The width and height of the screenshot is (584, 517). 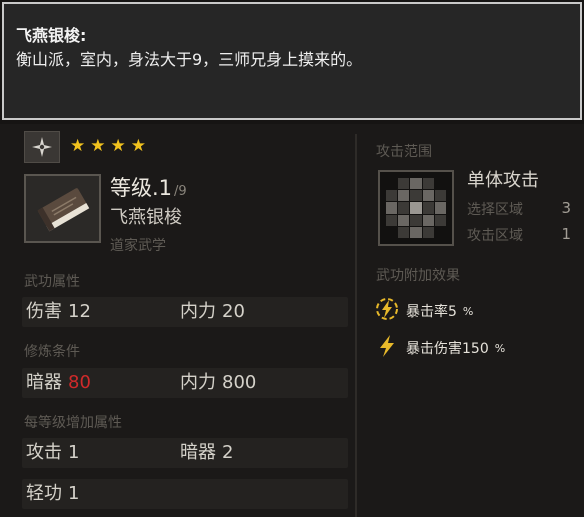 What do you see at coordinates (189, 59) in the screenshot?
I see `tooltip-description: 衡山派，室内，身法大于9，三师兄身上摸来的。` at bounding box center [189, 59].